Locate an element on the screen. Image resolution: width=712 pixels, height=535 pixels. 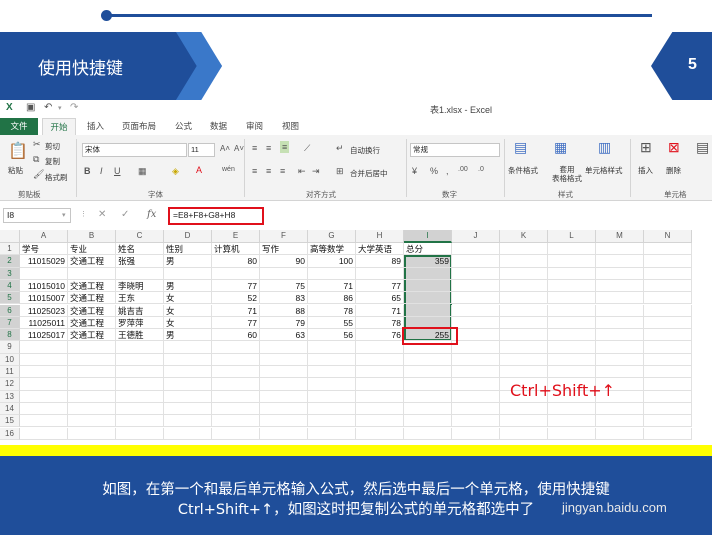
delete-cells-button: 删除 is located at coordinates (673, 170).